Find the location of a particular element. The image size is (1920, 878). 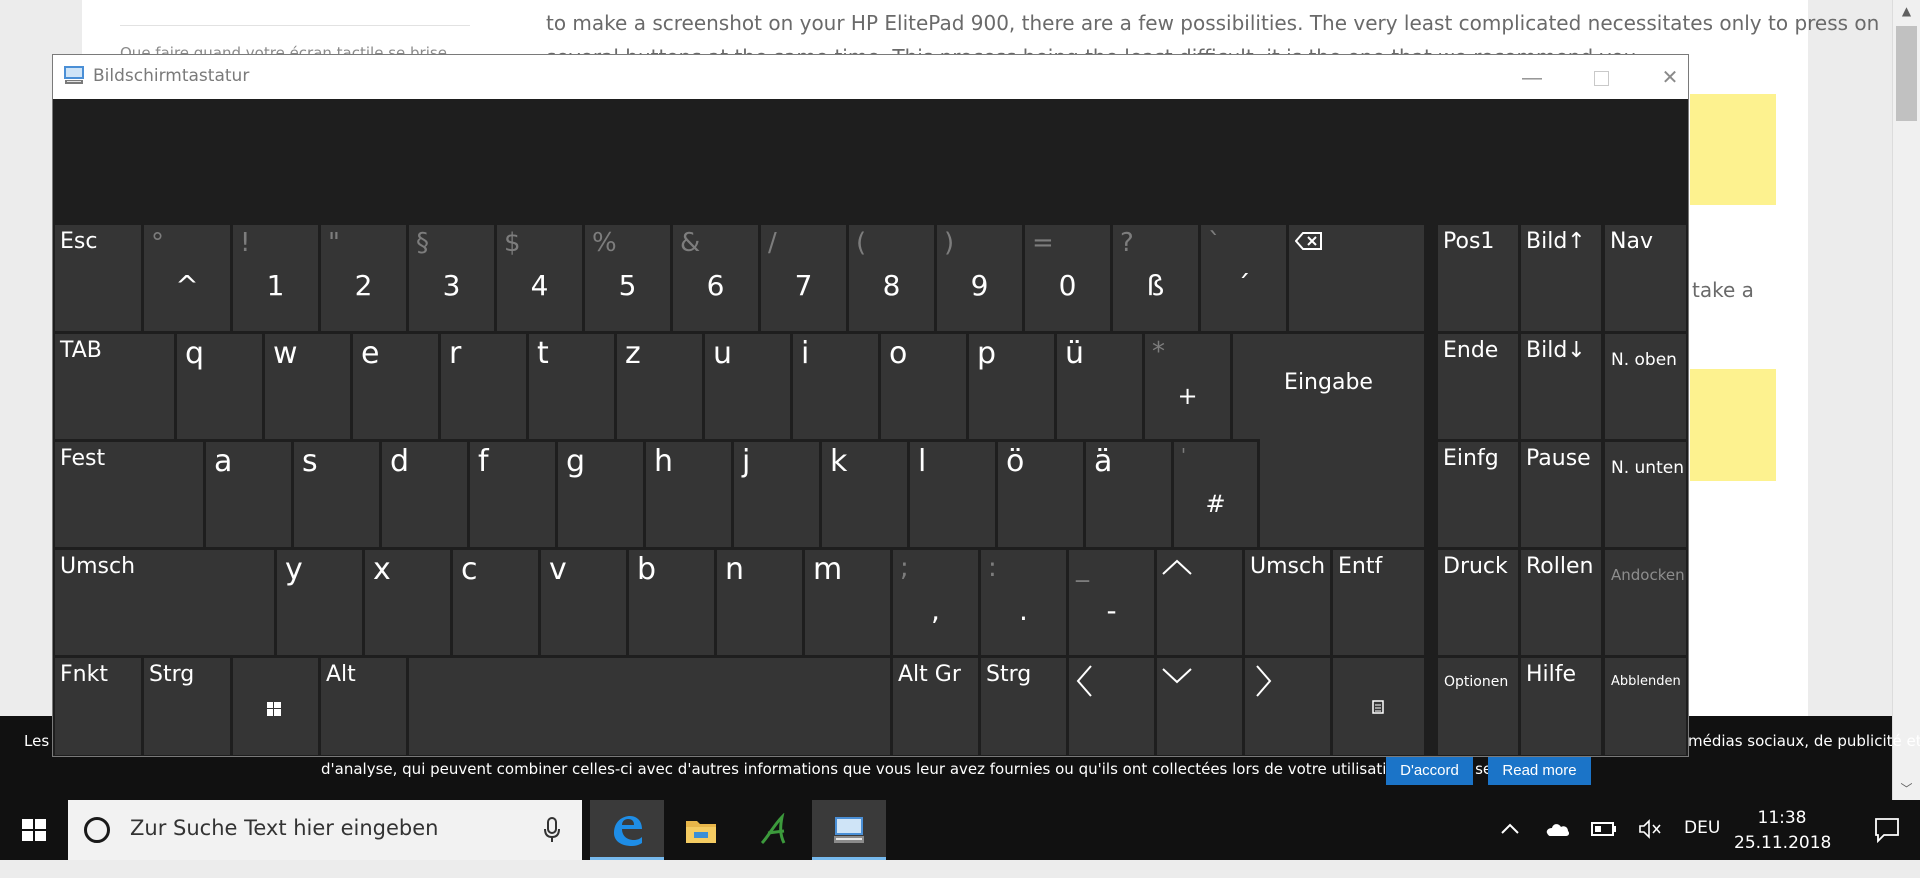

tray-language: DEU is located at coordinates (1702, 848).